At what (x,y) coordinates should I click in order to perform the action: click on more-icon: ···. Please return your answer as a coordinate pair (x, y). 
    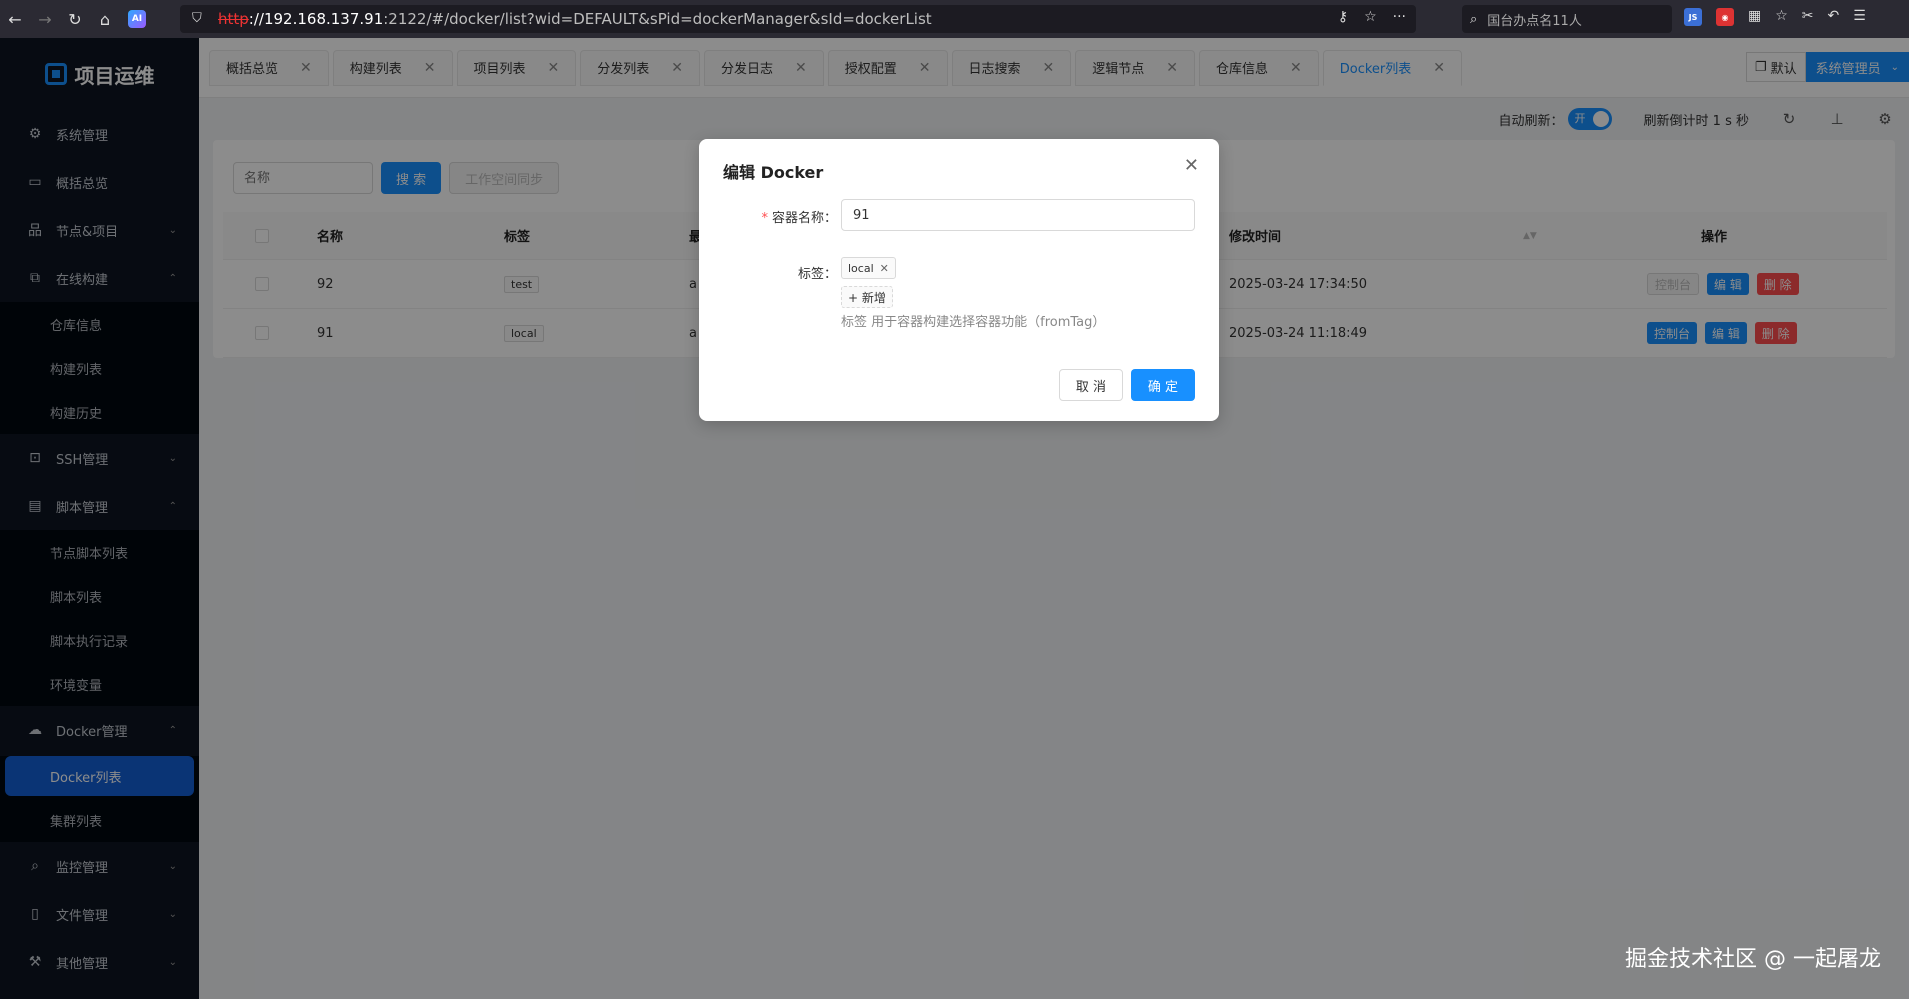
    Looking at the image, I should click on (1399, 17).